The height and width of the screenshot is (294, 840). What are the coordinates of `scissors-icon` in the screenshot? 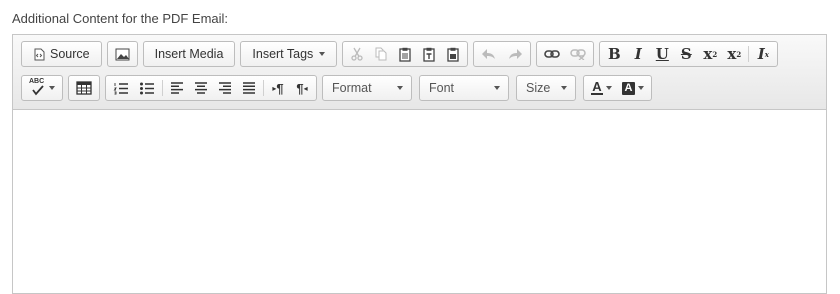 It's located at (357, 54).